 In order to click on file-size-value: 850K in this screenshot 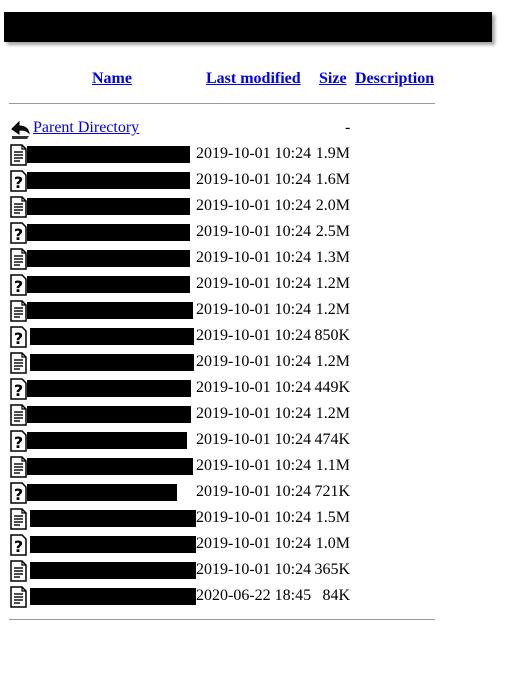, I will do `click(332, 335)`.